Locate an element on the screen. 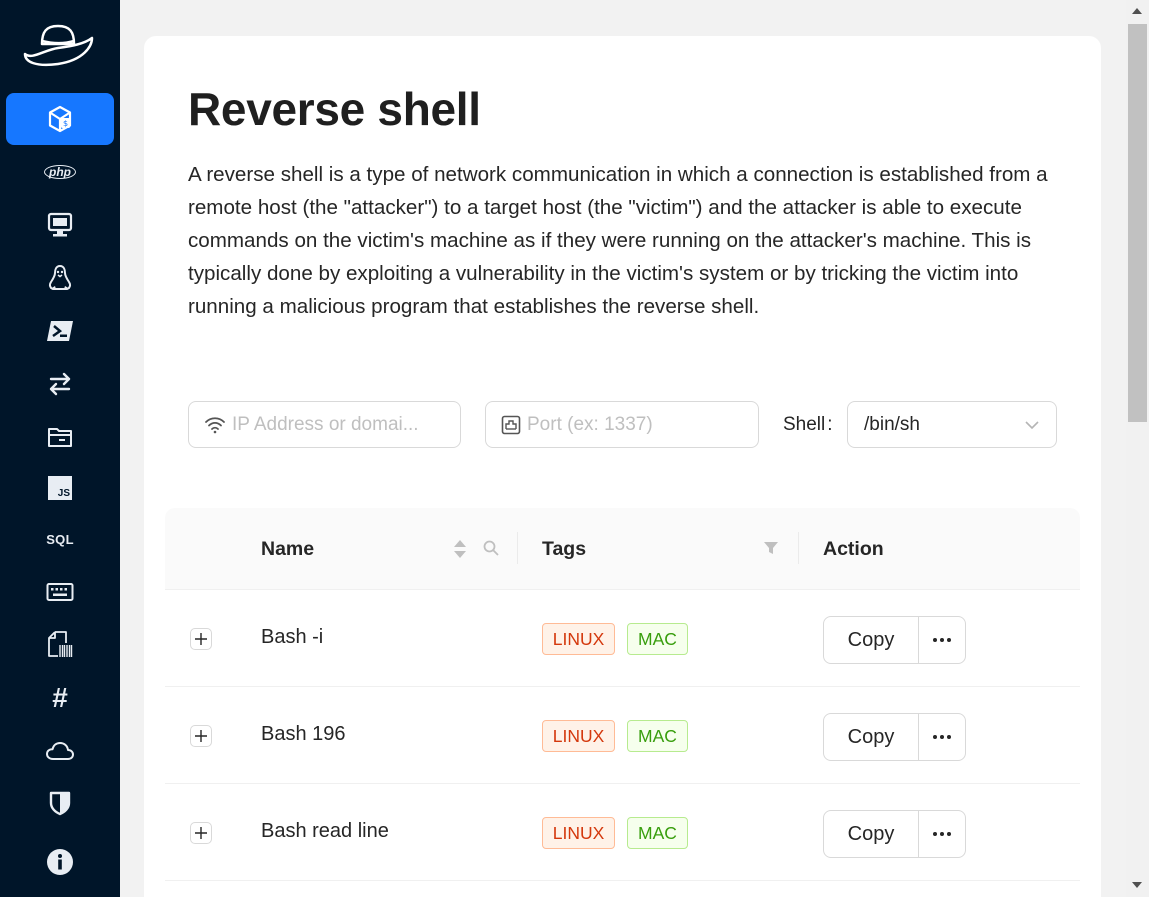  powershell-icon is located at coordinates (60, 331).